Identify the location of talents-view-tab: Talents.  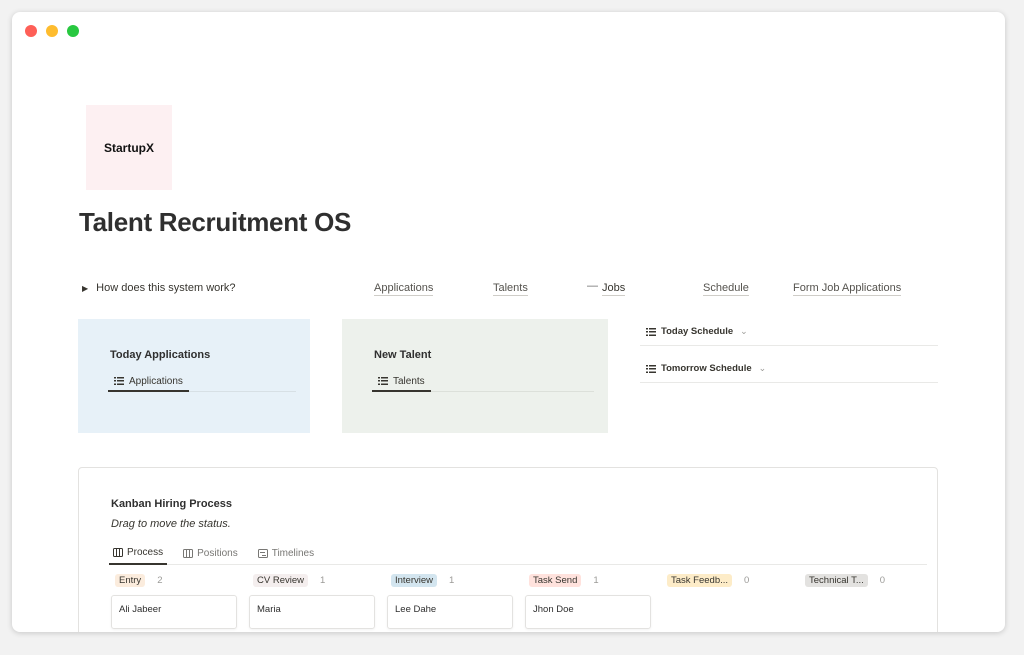
(401, 382).